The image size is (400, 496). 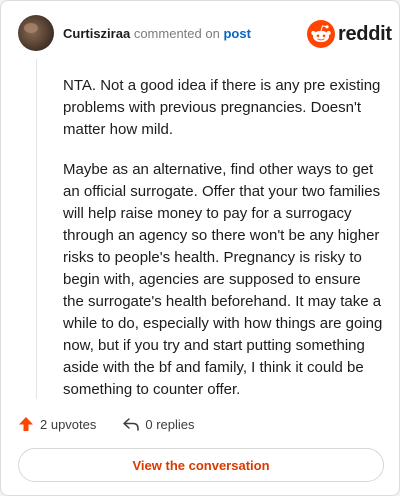 I want to click on reddit-logo: reddit, so click(x=349, y=34).